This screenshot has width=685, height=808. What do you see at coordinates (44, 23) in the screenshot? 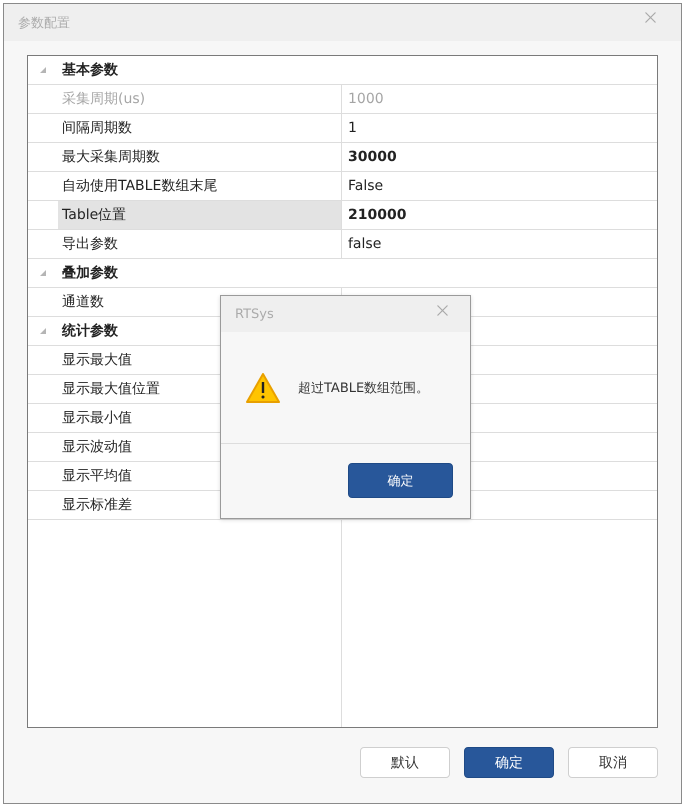
I see `window-title: 参数配置` at bounding box center [44, 23].